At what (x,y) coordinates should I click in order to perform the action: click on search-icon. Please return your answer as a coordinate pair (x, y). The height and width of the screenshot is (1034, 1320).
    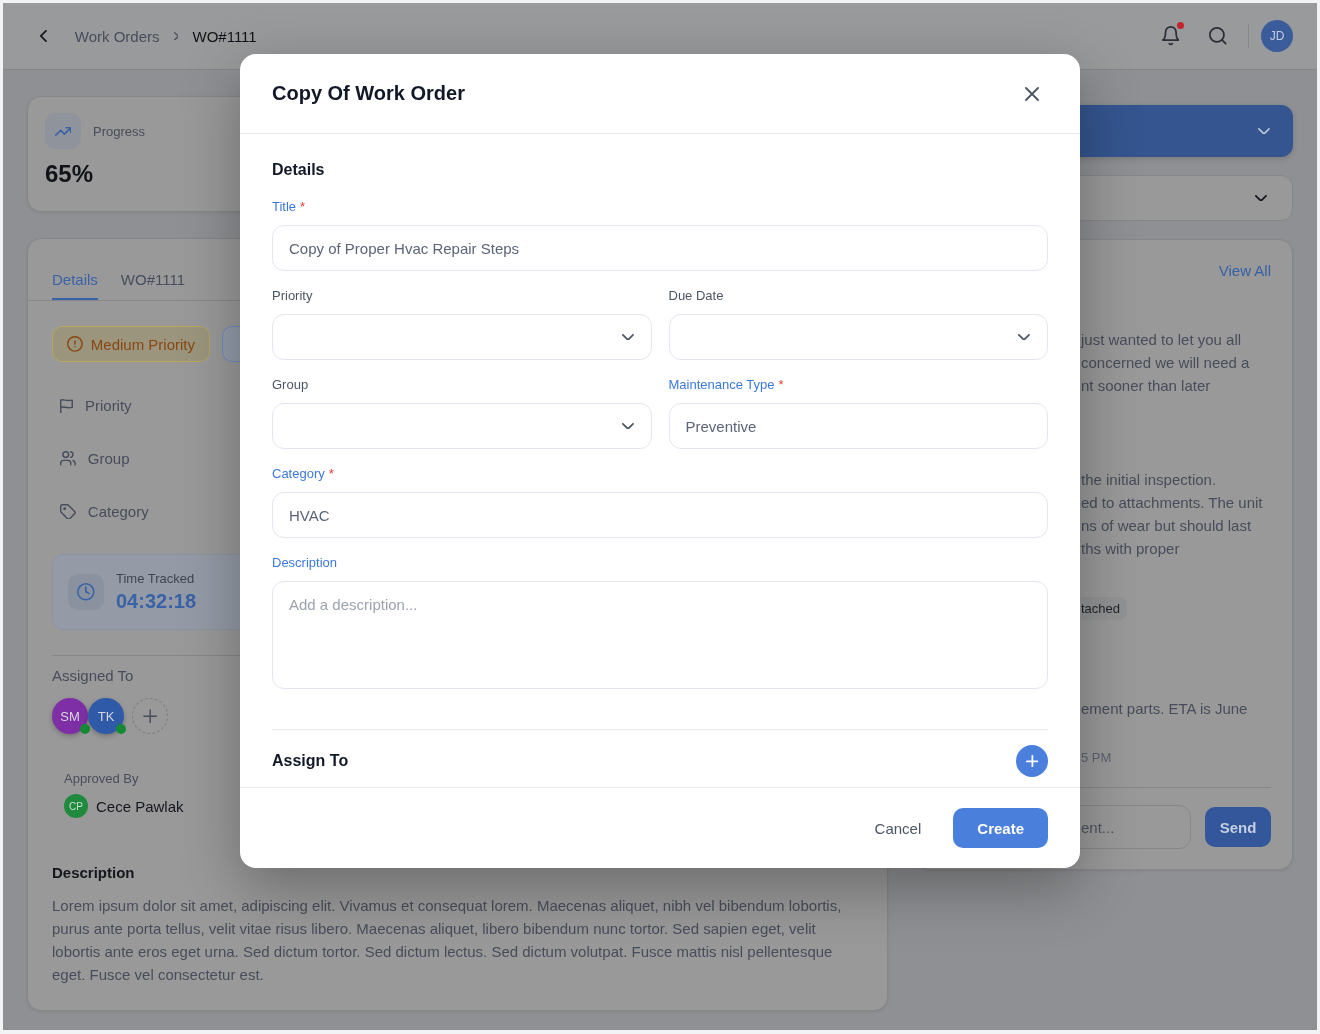
    Looking at the image, I should click on (1218, 36).